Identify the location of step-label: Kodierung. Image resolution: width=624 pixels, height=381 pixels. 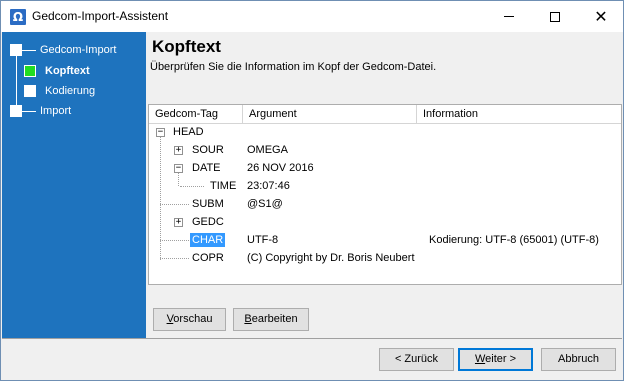
(70, 91).